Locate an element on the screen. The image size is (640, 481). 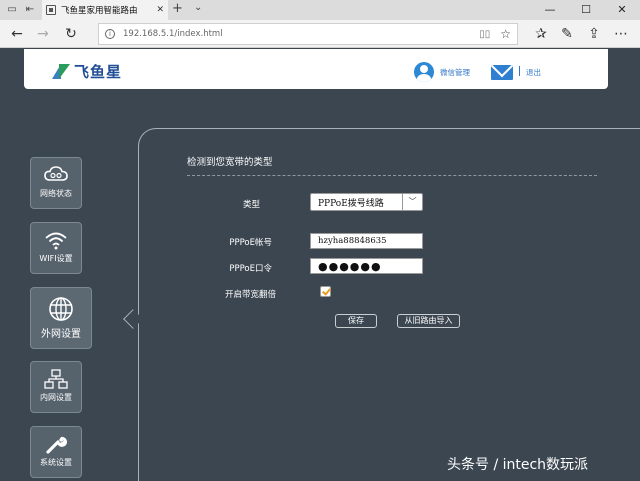
section-divider is located at coordinates (392, 175).